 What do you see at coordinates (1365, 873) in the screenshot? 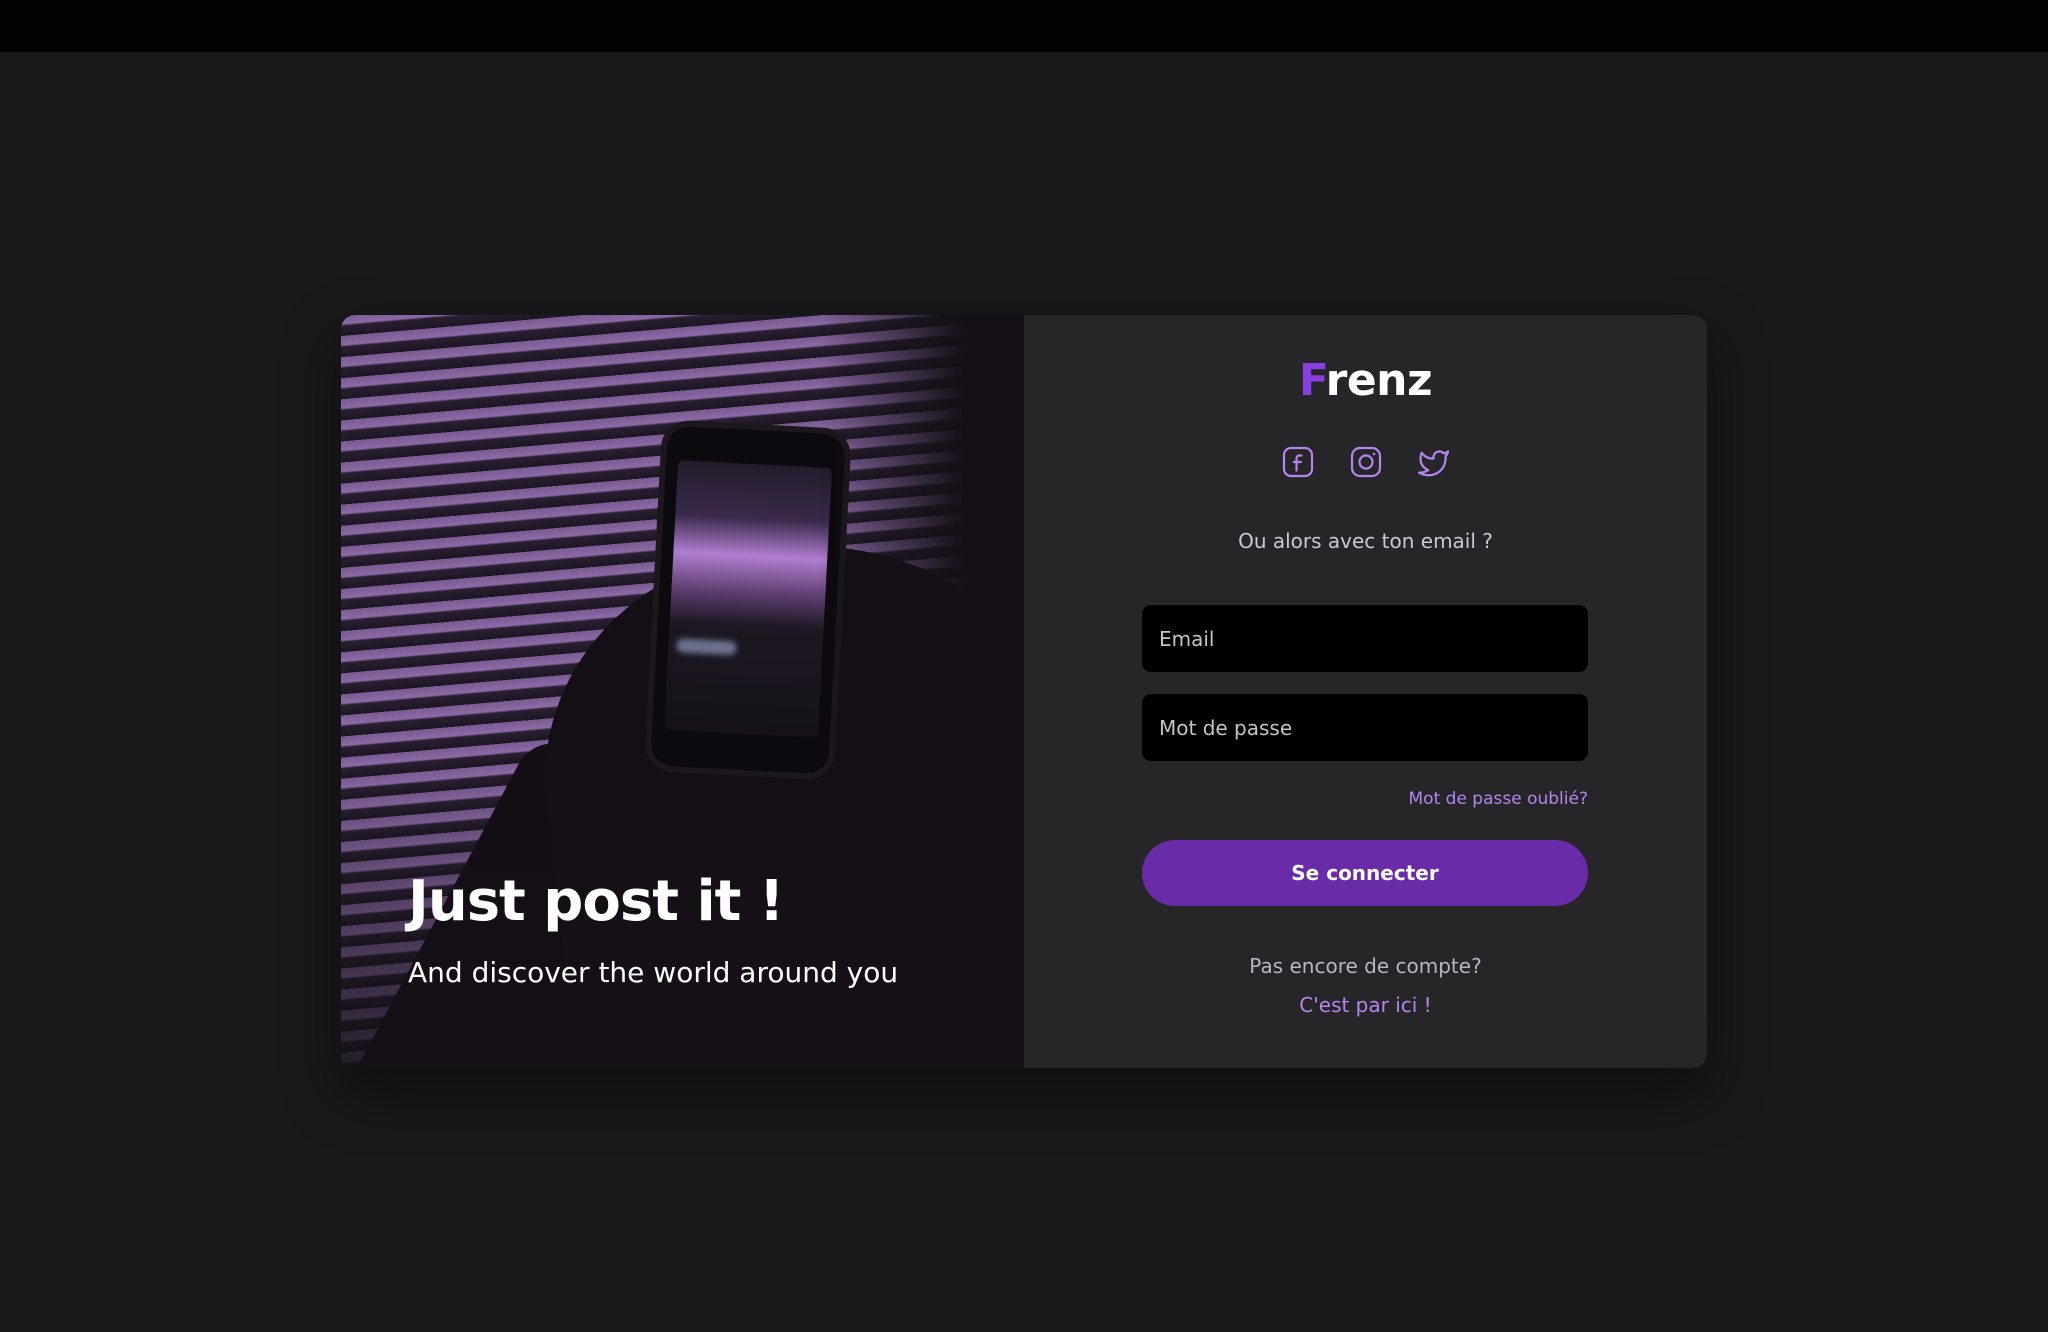
I see `login-button: Se connecter` at bounding box center [1365, 873].